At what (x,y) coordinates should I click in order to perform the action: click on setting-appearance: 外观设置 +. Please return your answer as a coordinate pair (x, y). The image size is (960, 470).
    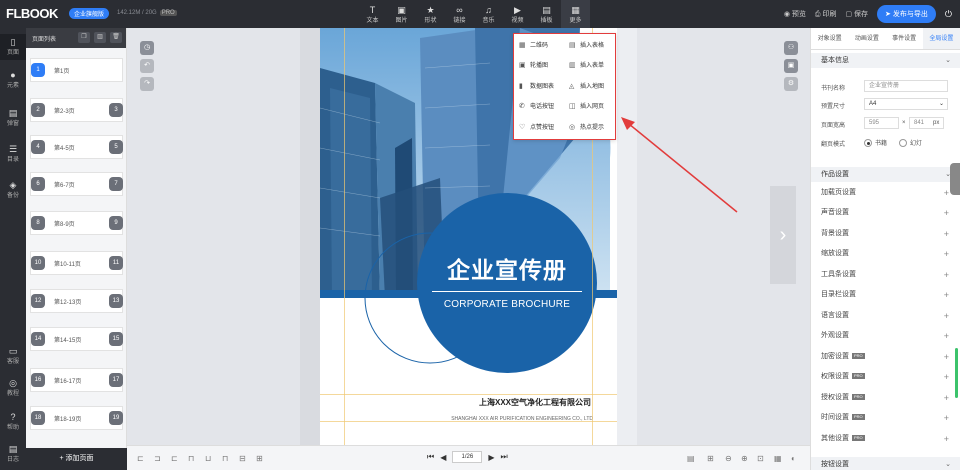
    Looking at the image, I should click on (885, 336).